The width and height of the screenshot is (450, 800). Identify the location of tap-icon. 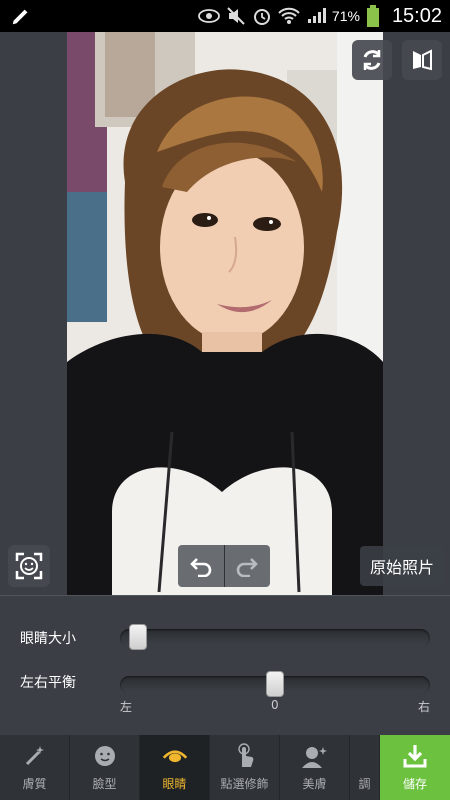
(245, 755).